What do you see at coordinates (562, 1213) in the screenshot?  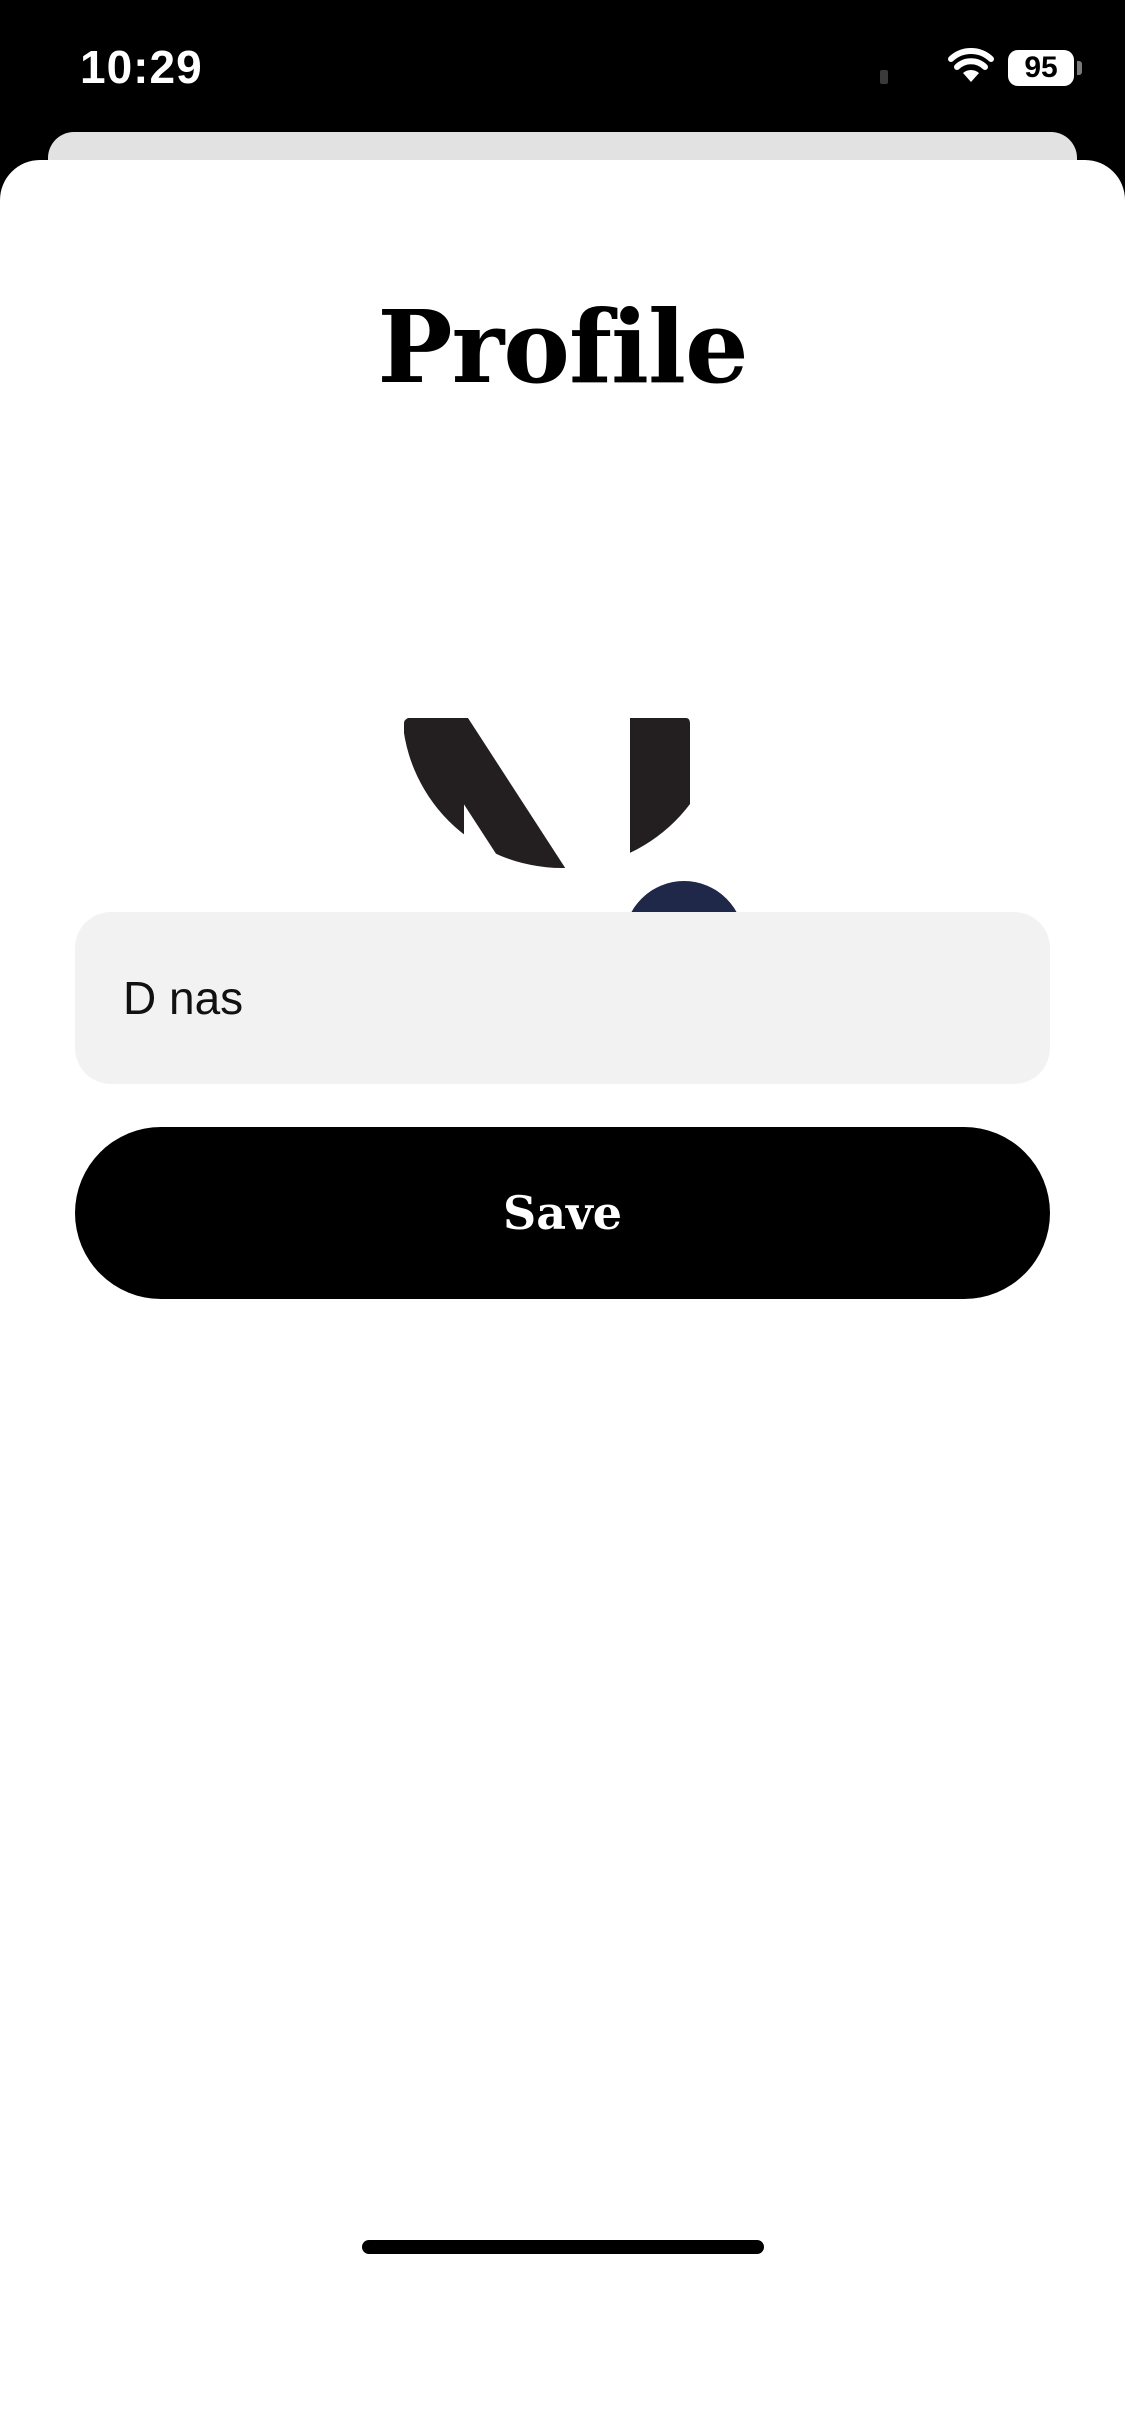 I see `save-button: Save` at bounding box center [562, 1213].